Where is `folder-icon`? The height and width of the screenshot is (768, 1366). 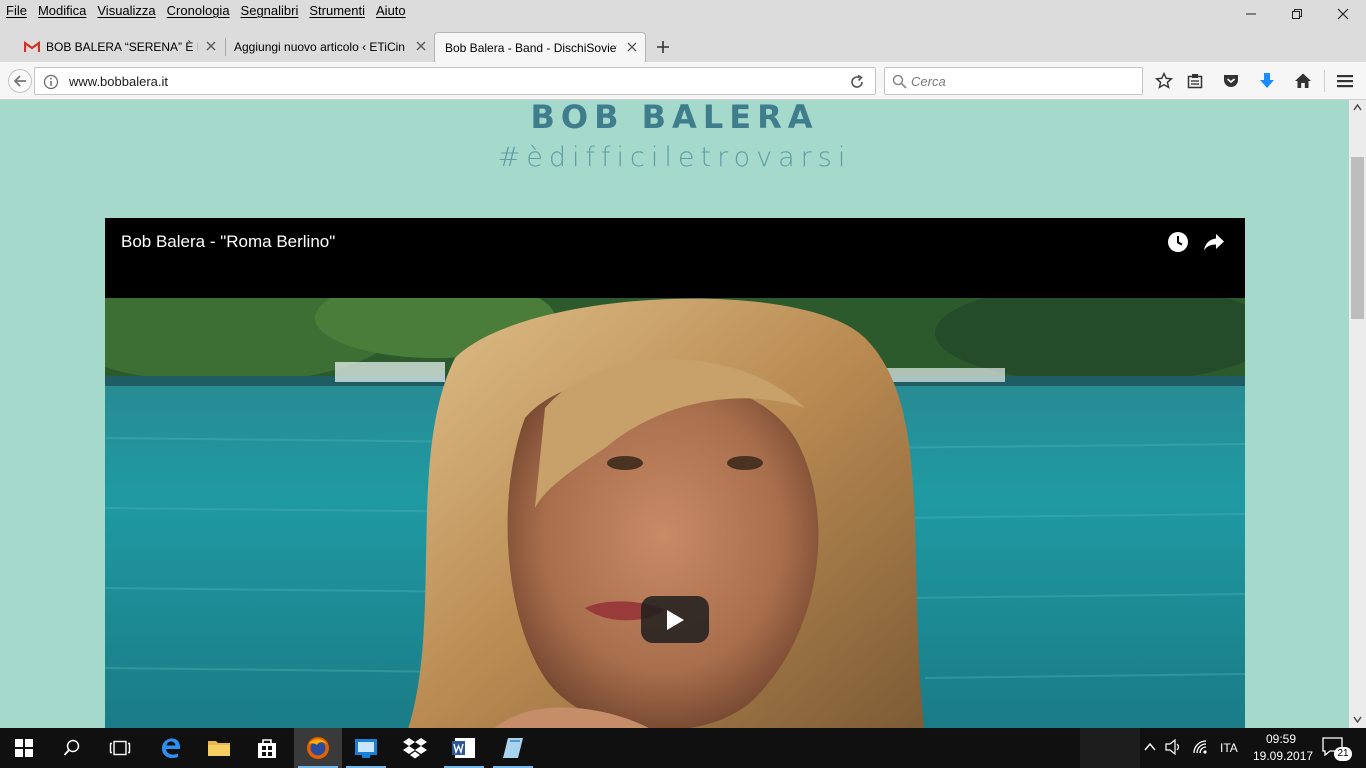
folder-icon is located at coordinates (219, 748).